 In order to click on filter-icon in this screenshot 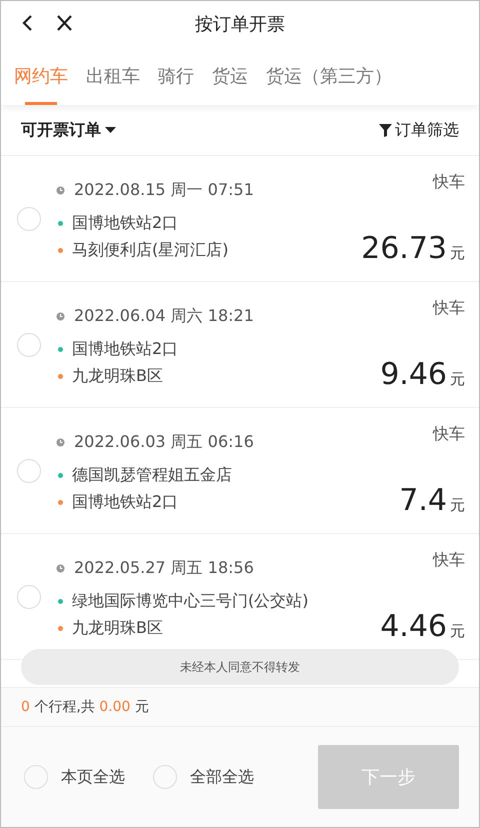, I will do `click(385, 130)`.